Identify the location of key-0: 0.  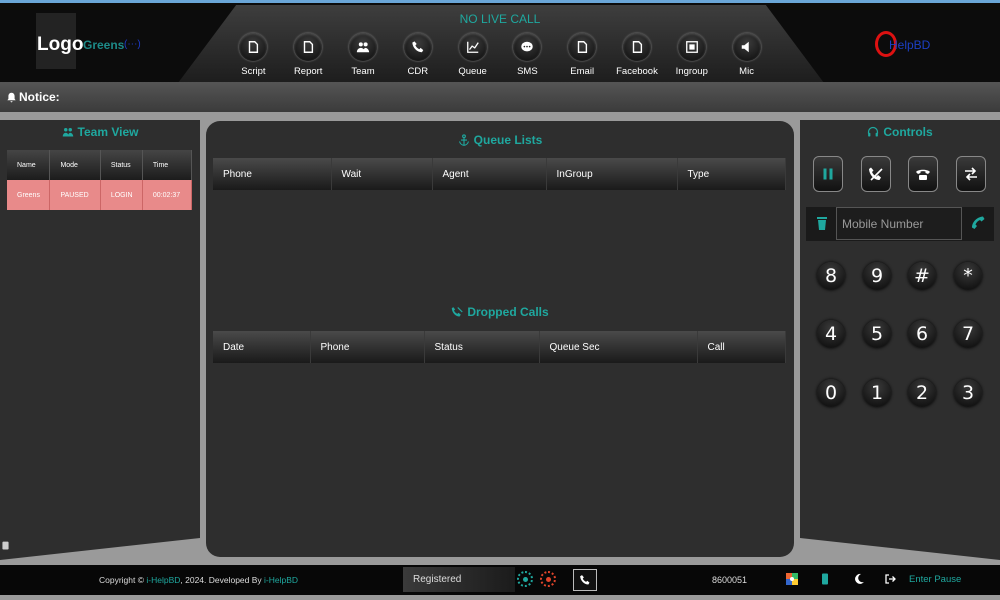
(831, 393).